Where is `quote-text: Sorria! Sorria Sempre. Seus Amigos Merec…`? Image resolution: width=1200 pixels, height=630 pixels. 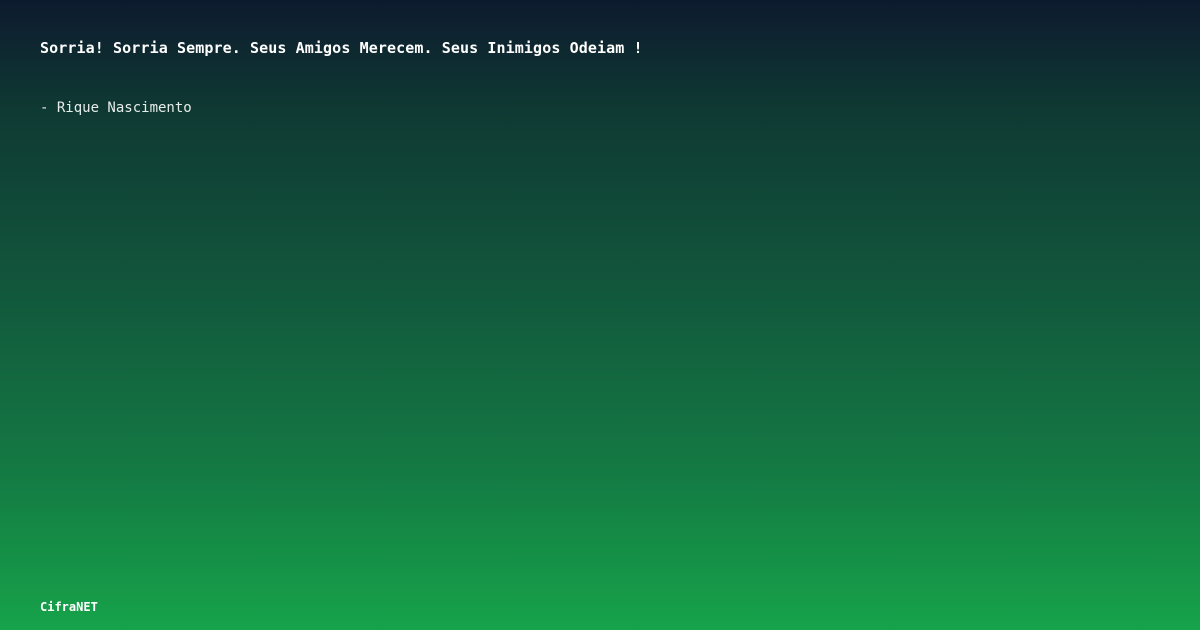 quote-text: Sorria! Sorria Sempre. Seus Amigos Merec… is located at coordinates (341, 48).